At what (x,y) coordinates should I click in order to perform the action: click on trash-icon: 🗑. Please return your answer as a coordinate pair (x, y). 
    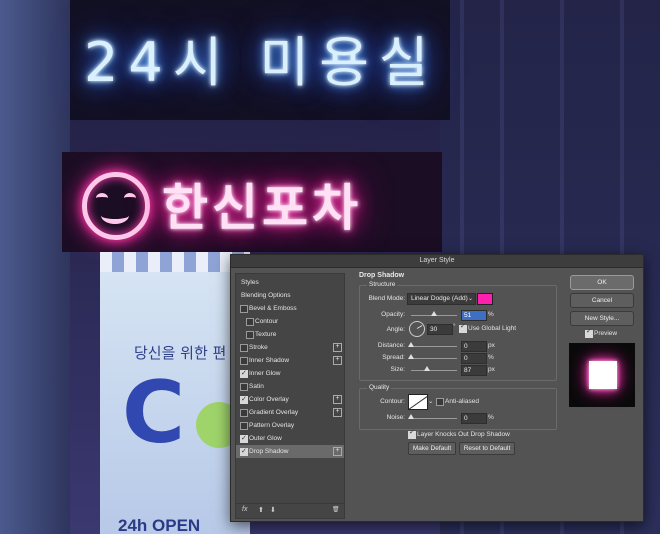
    Looking at the image, I should click on (336, 509).